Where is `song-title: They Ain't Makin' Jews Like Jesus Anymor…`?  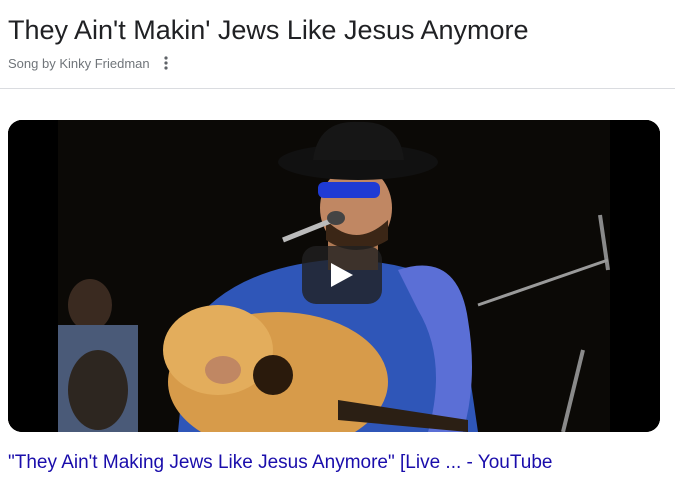 song-title: They Ain't Makin' Jews Like Jesus Anymor… is located at coordinates (268, 30).